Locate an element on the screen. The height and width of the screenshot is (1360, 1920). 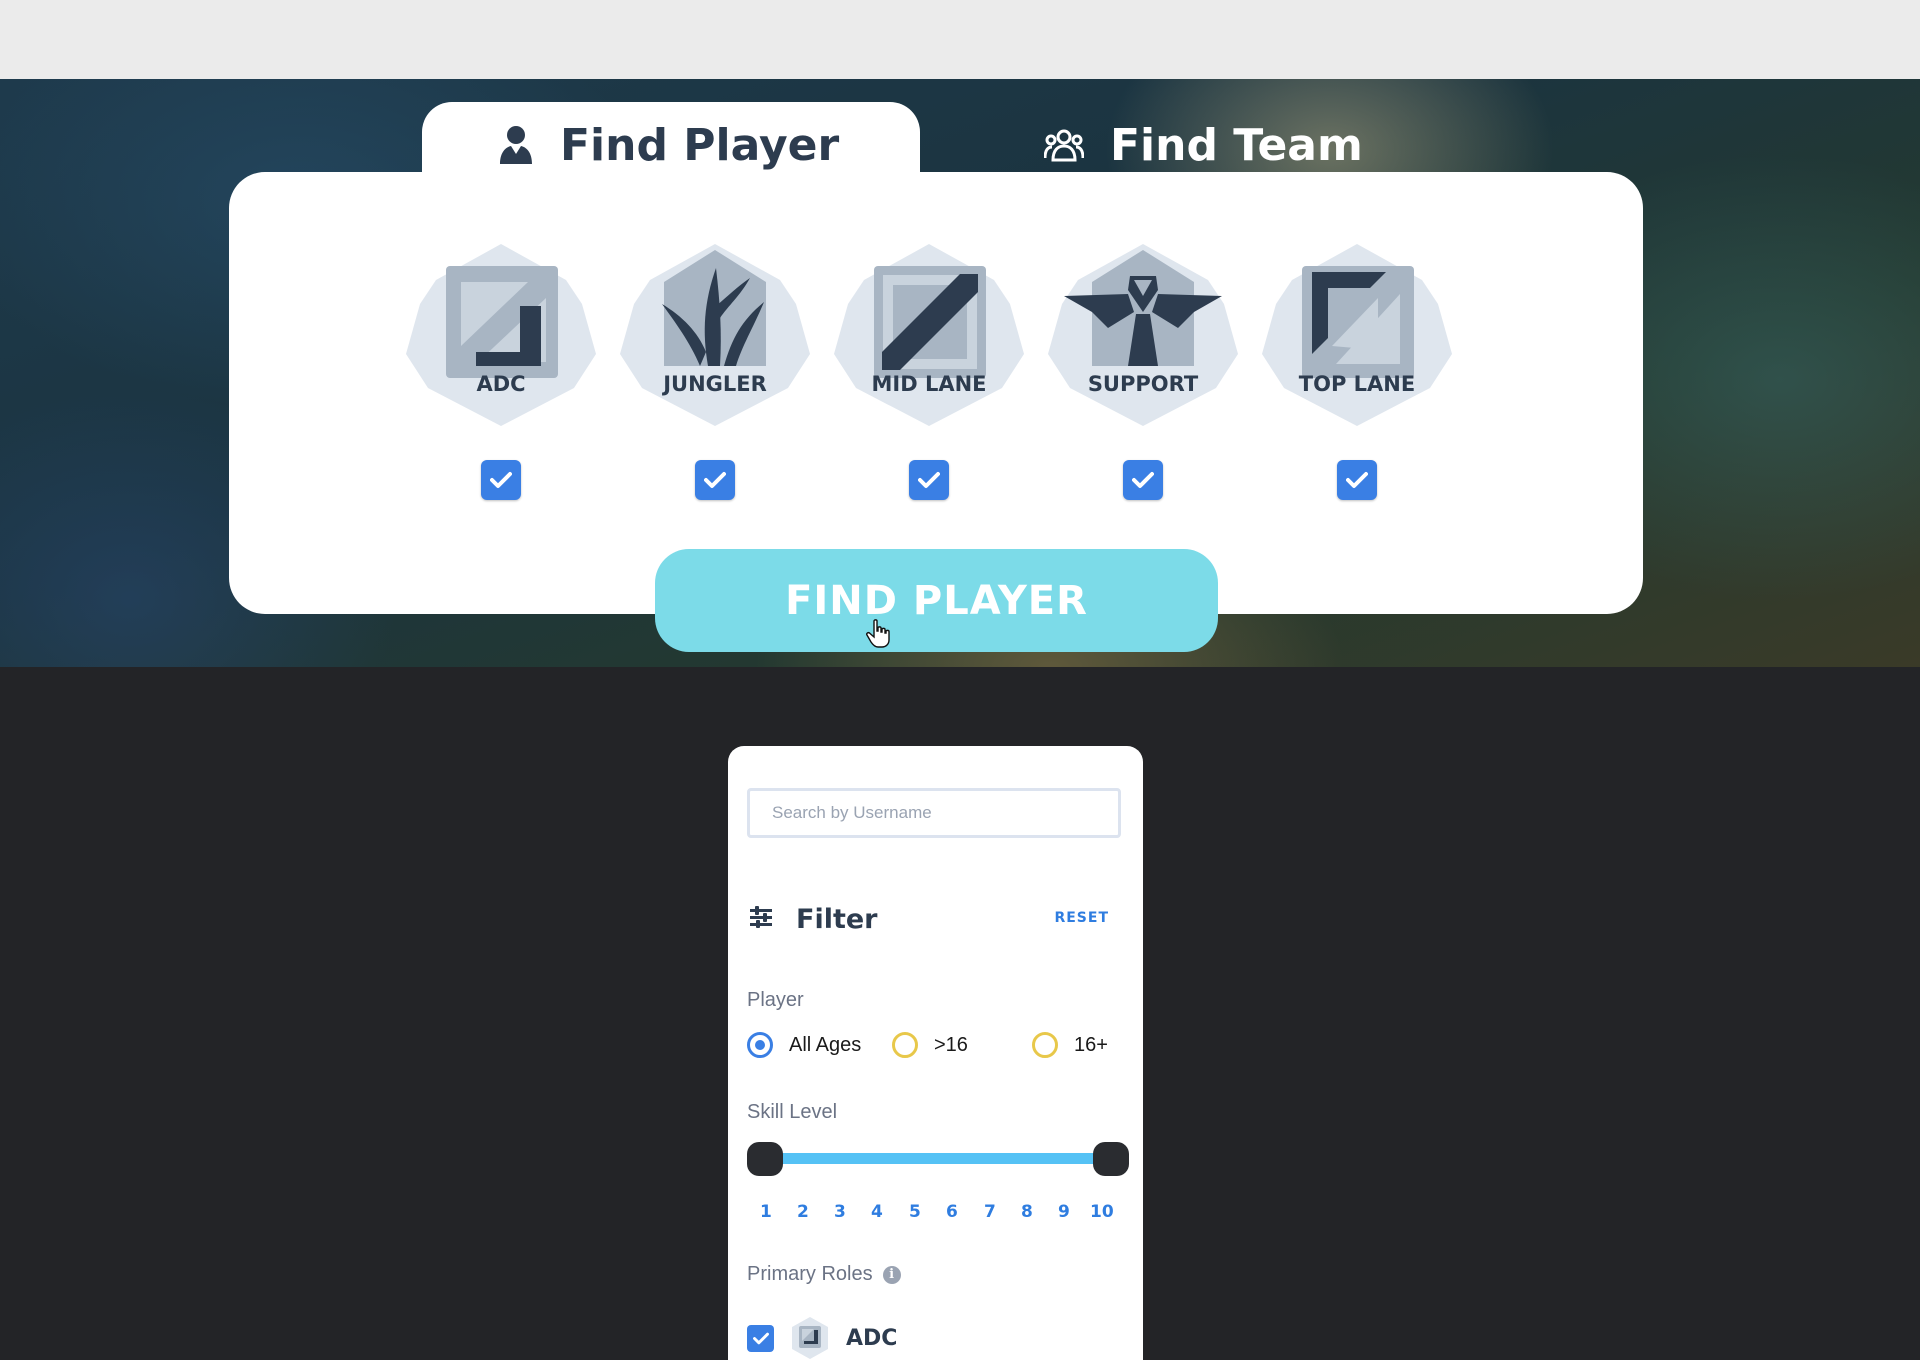
slider-track is located at coordinates (937, 1158).